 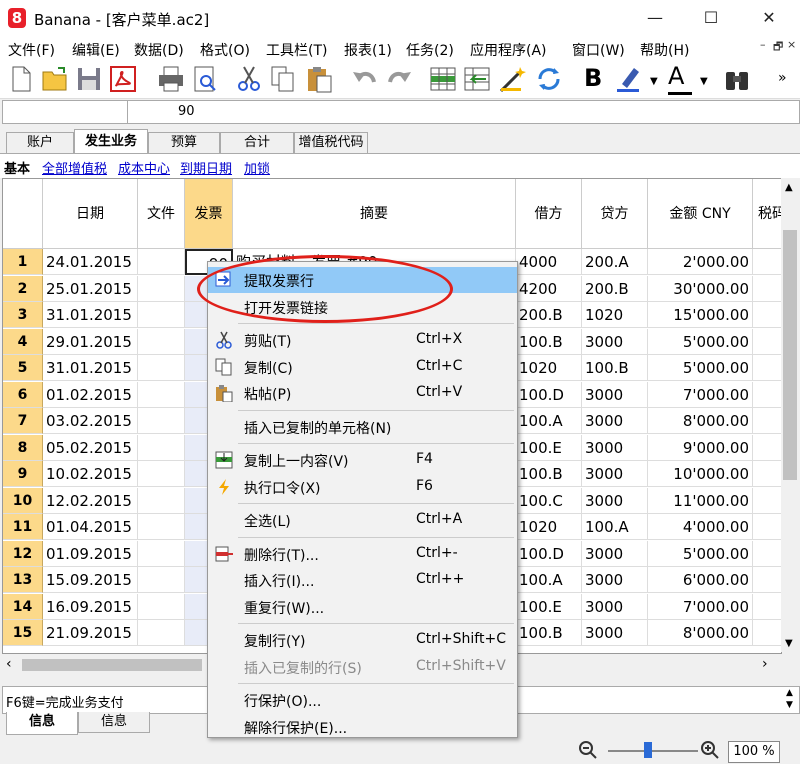 What do you see at coordinates (754, 752) in the screenshot?
I see `zoom-level: 100 %` at bounding box center [754, 752].